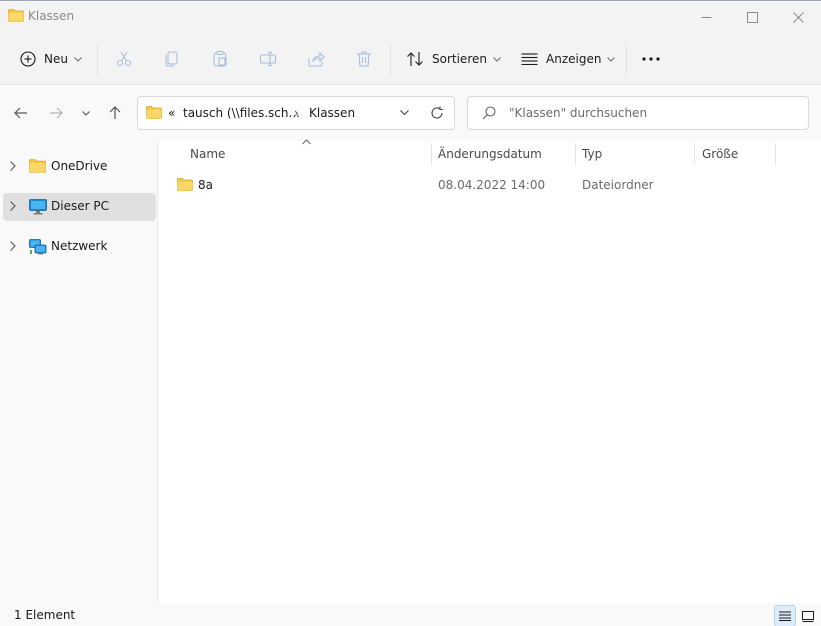  I want to click on sidebar-item-netzwerk: Netzwerk, so click(79, 247).